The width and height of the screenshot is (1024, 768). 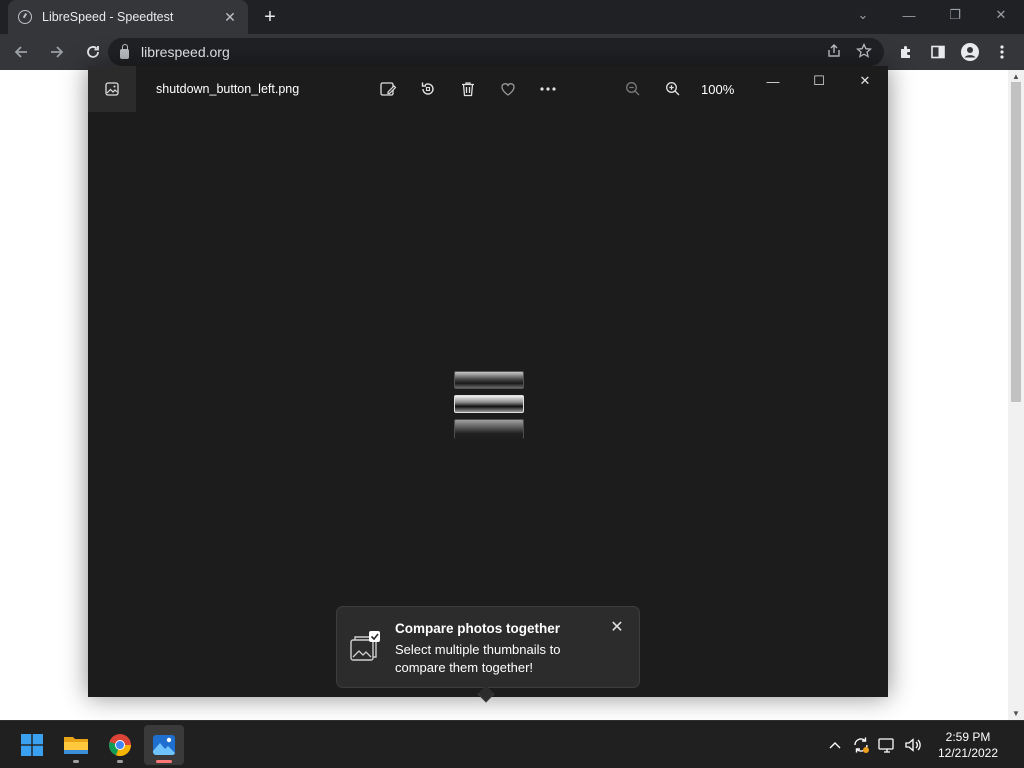 I want to click on share-icon, so click(x=834, y=52).